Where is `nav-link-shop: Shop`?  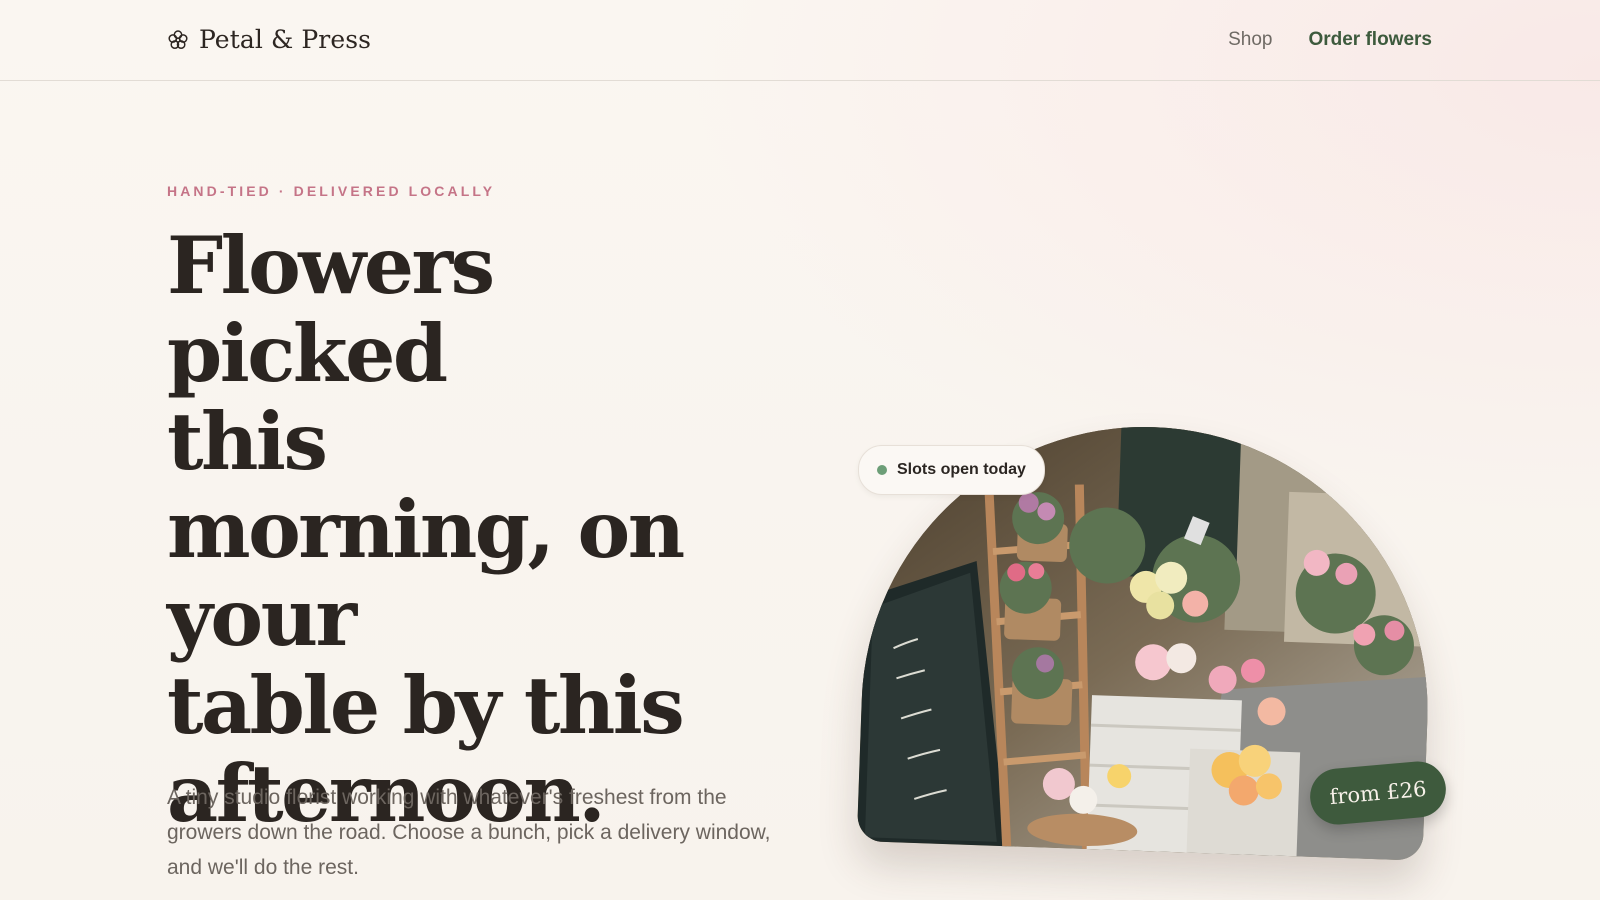
nav-link-shop: Shop is located at coordinates (1250, 40).